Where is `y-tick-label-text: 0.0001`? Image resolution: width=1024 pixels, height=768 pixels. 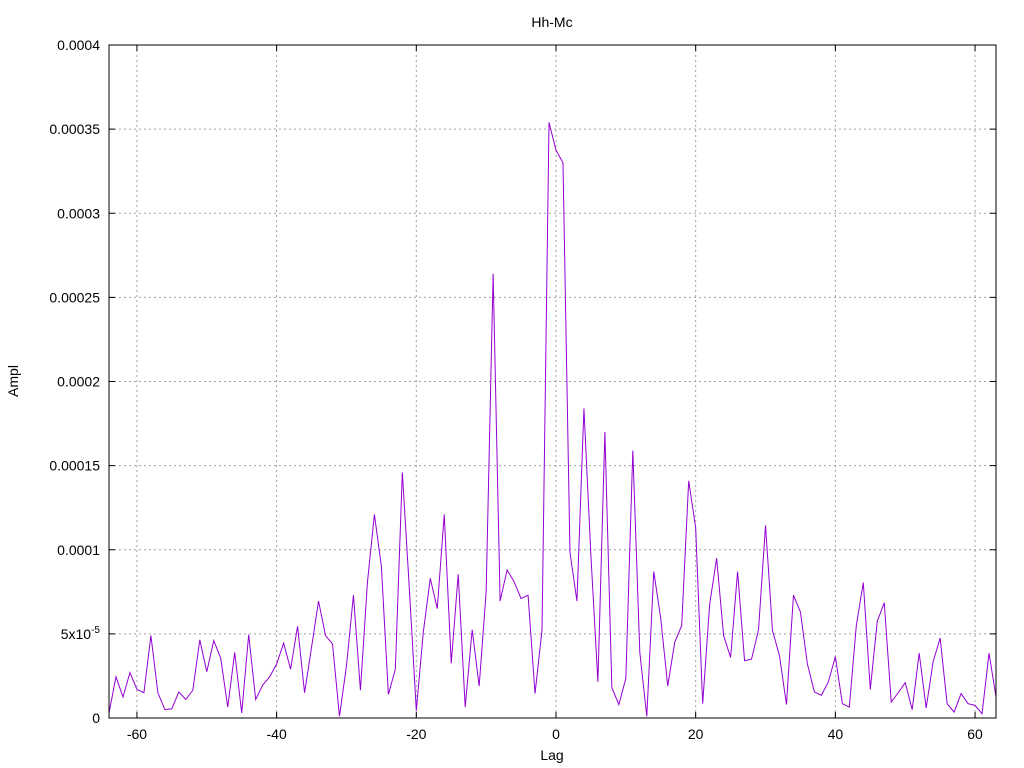 y-tick-label-text: 0.0001 is located at coordinates (78, 550).